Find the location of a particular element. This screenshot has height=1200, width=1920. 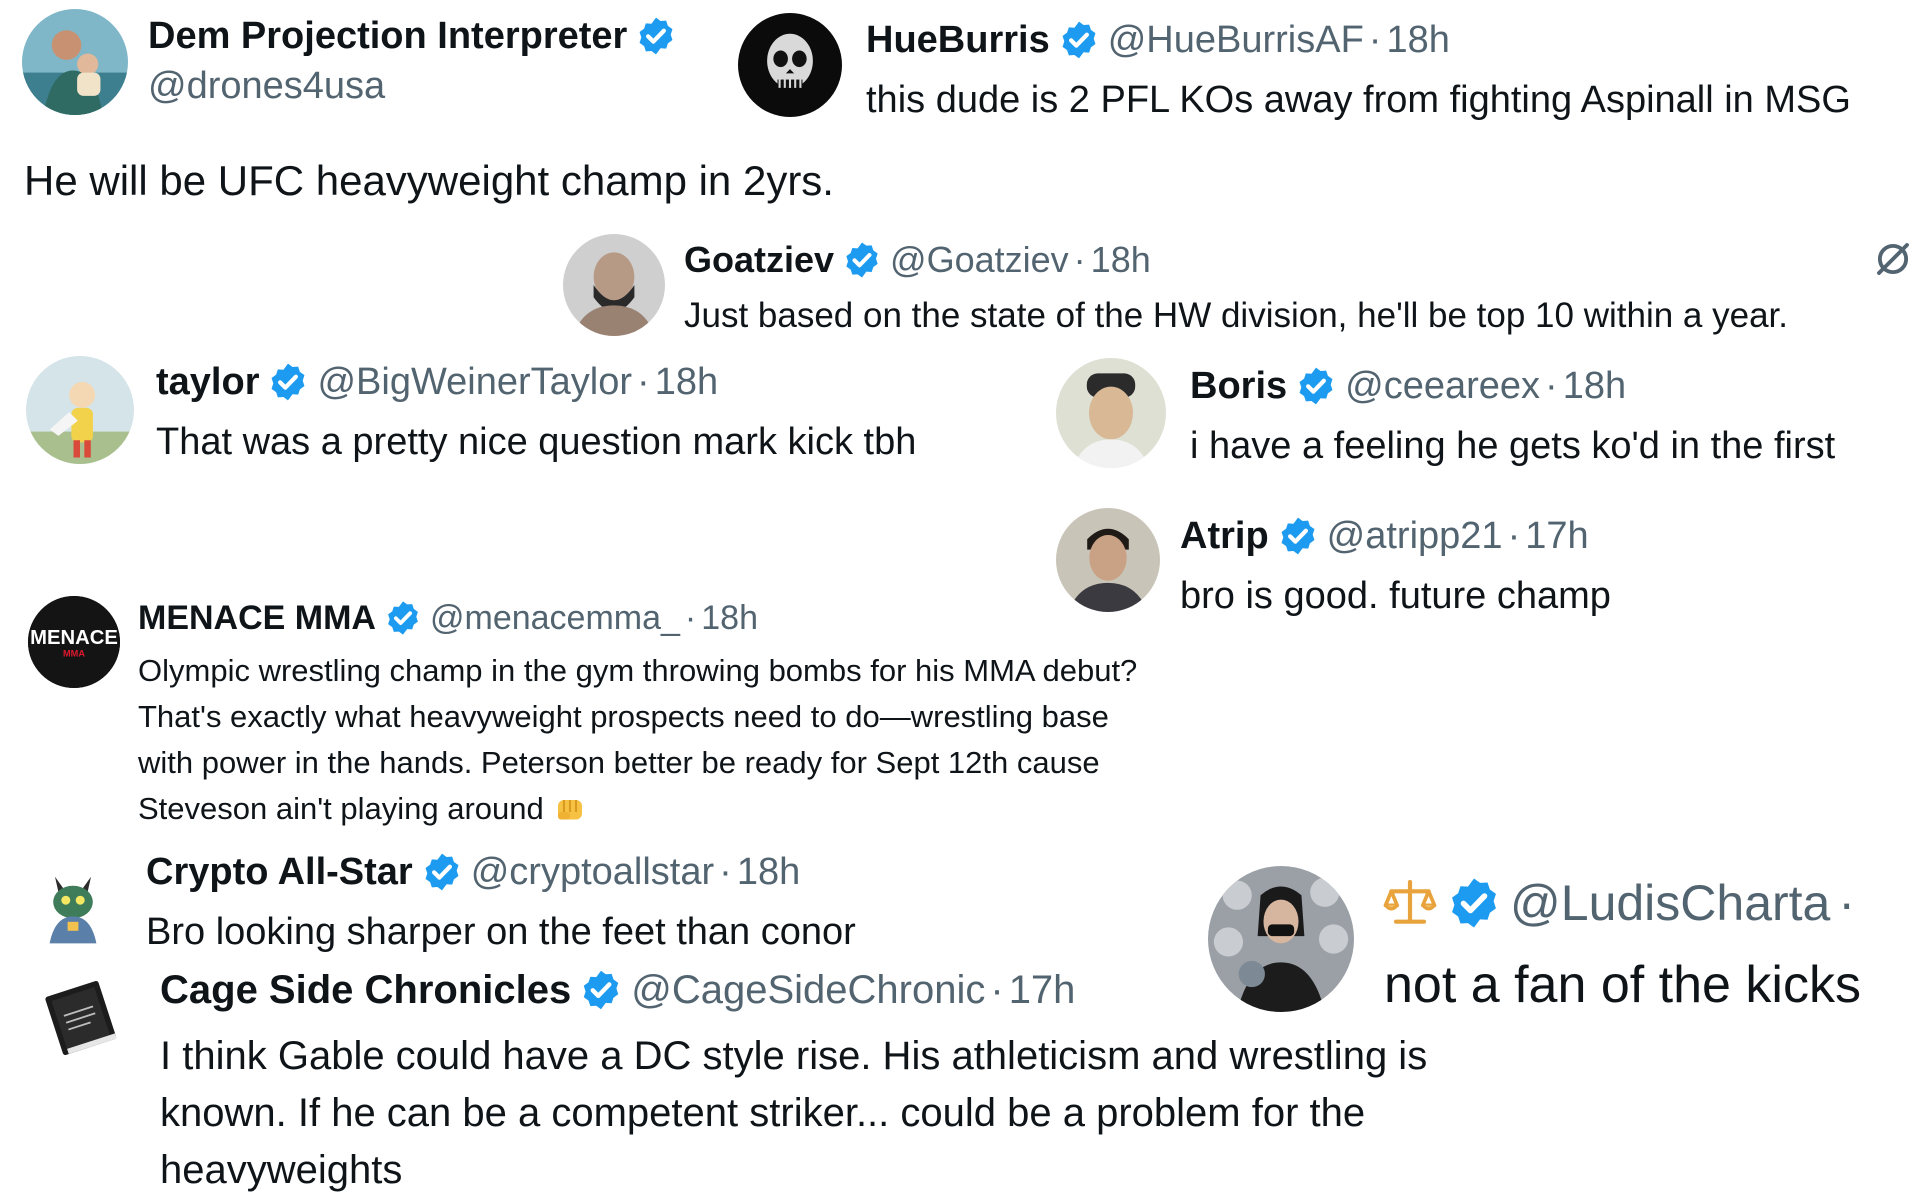

user-handle: @cryptoallstar is located at coordinates (592, 872).